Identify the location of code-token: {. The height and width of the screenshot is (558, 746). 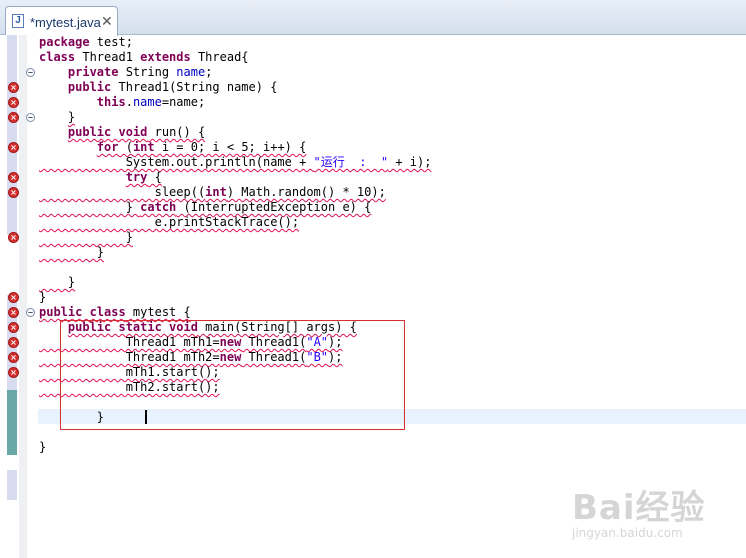
(154, 177).